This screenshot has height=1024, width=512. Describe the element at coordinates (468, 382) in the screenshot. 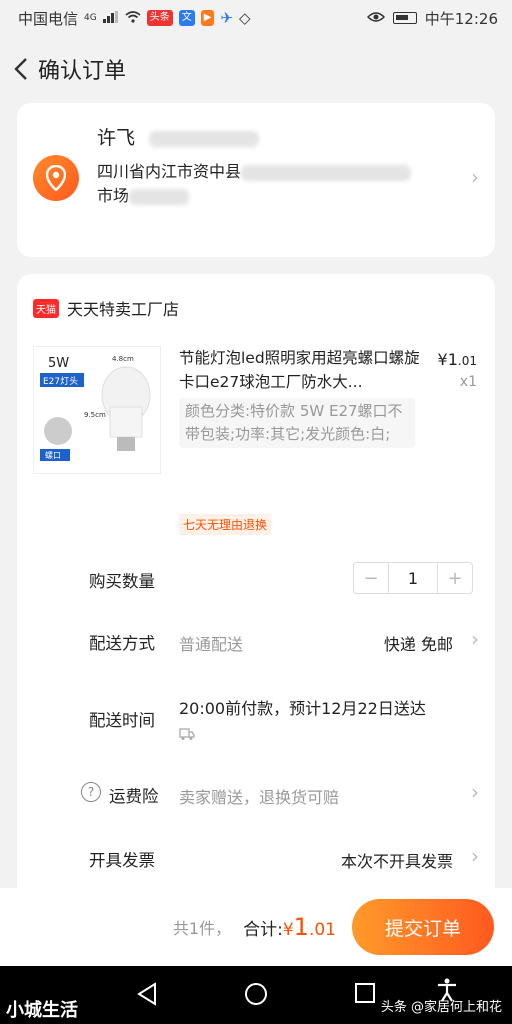

I see `product-quantity: x1` at that location.